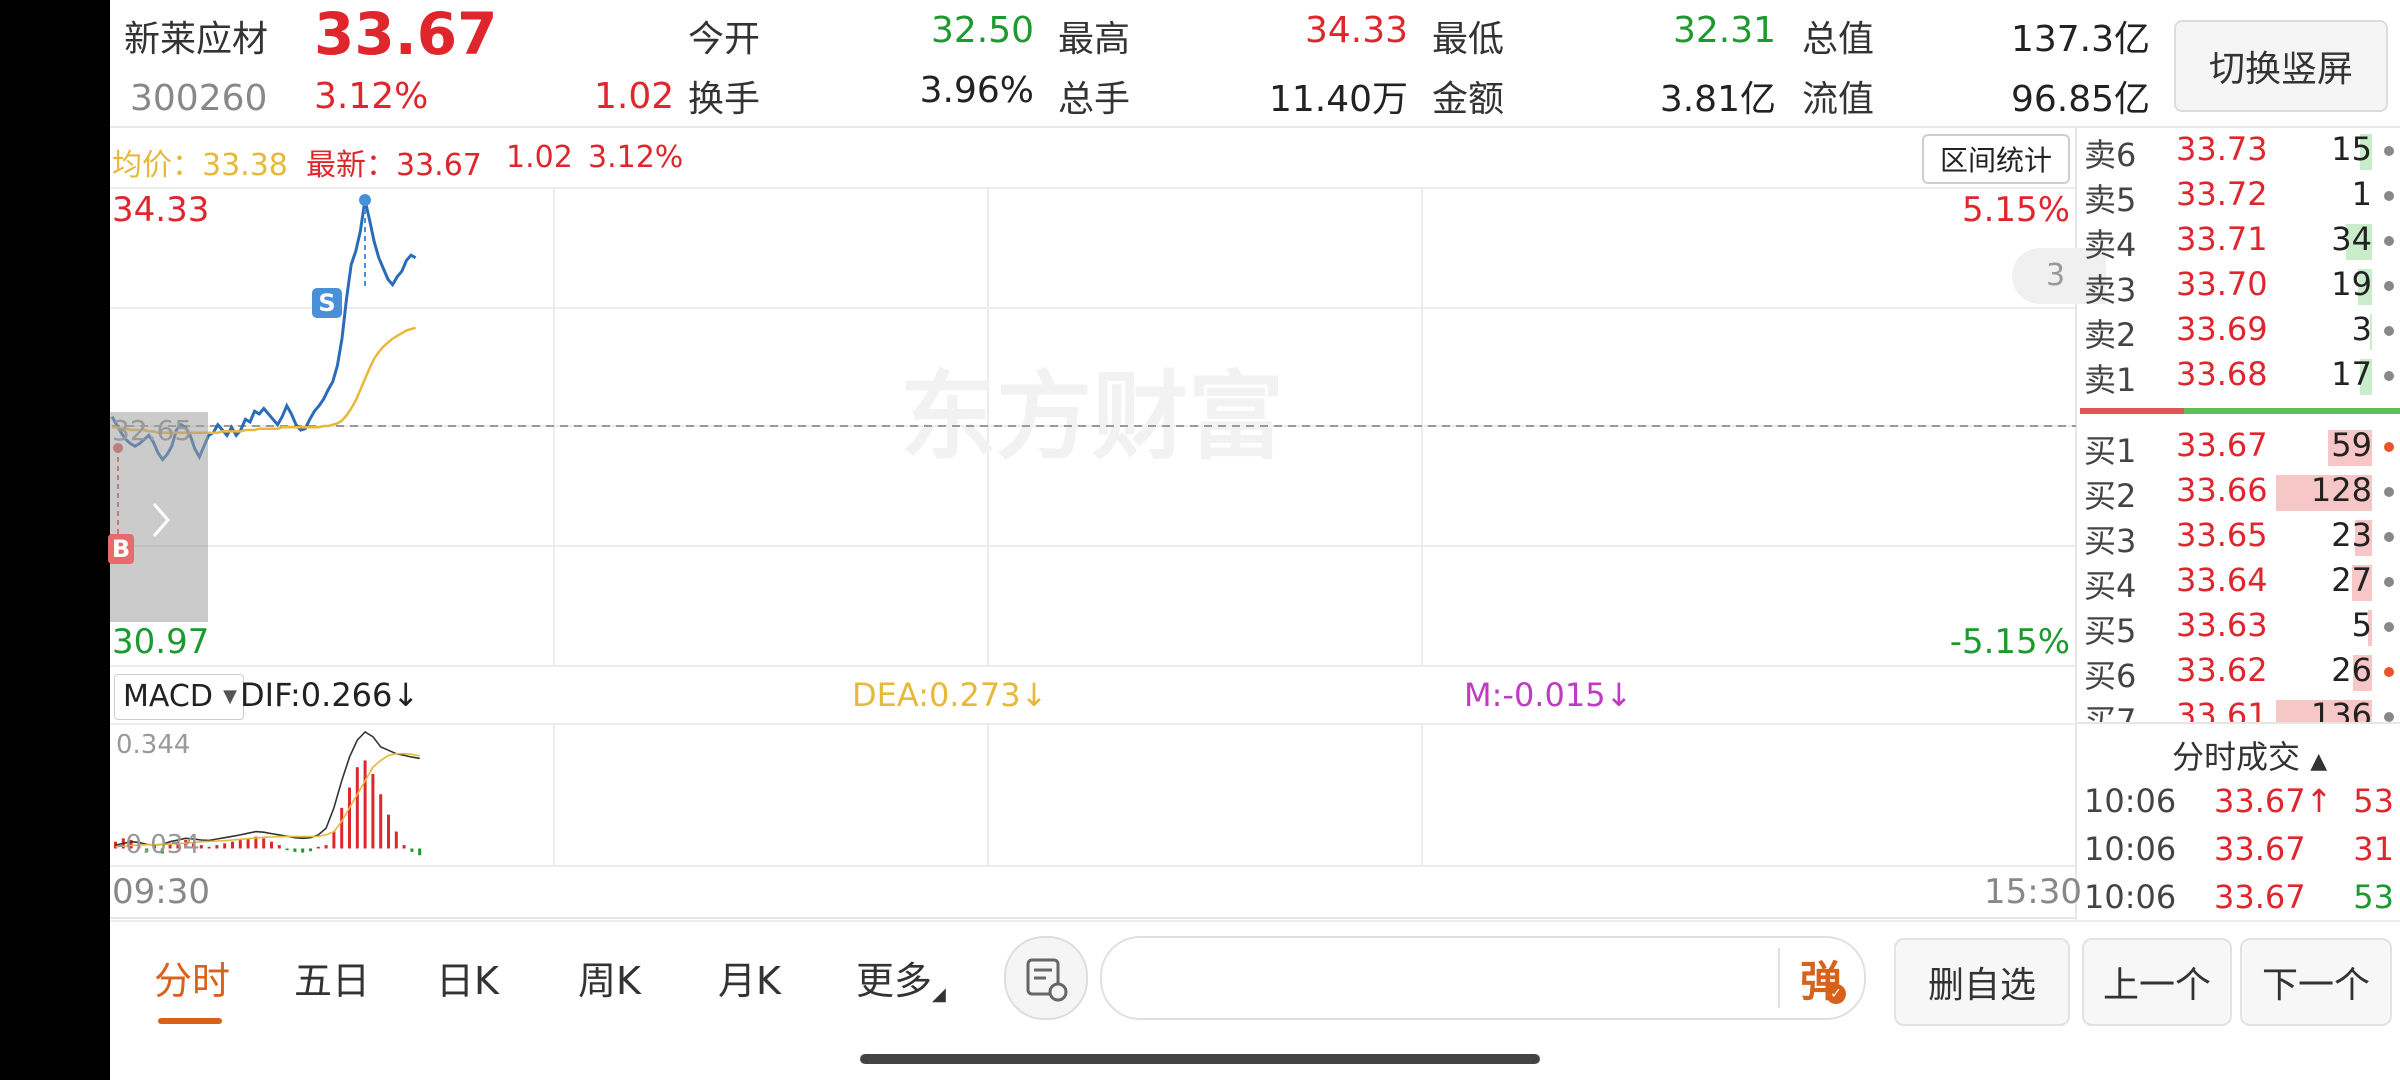  What do you see at coordinates (199, 98) in the screenshot?
I see `stock-code: 300260` at bounding box center [199, 98].